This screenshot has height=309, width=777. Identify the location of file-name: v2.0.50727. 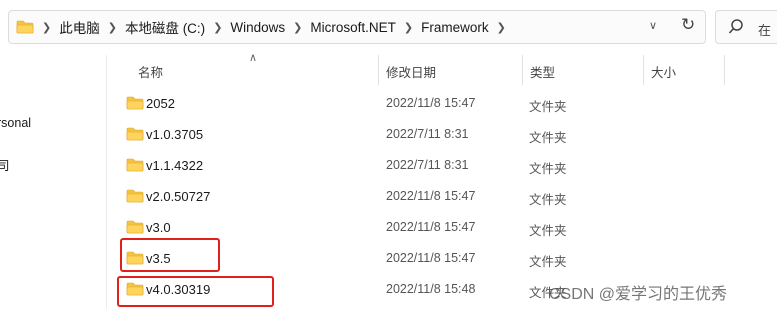
(178, 196).